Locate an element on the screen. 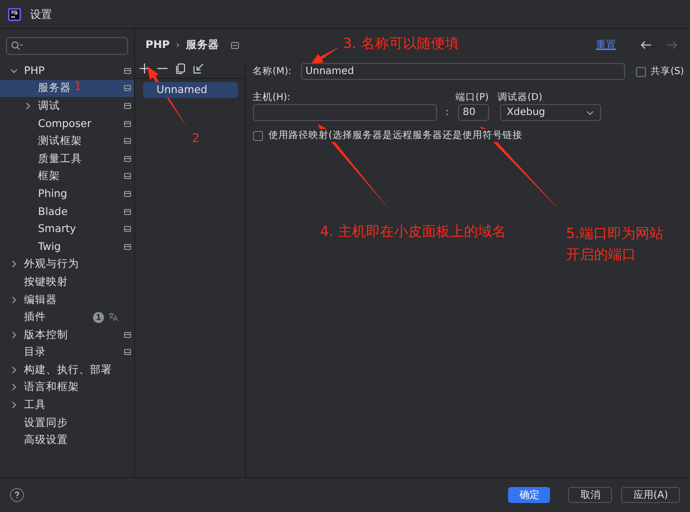  port-field: 80 is located at coordinates (473, 112).